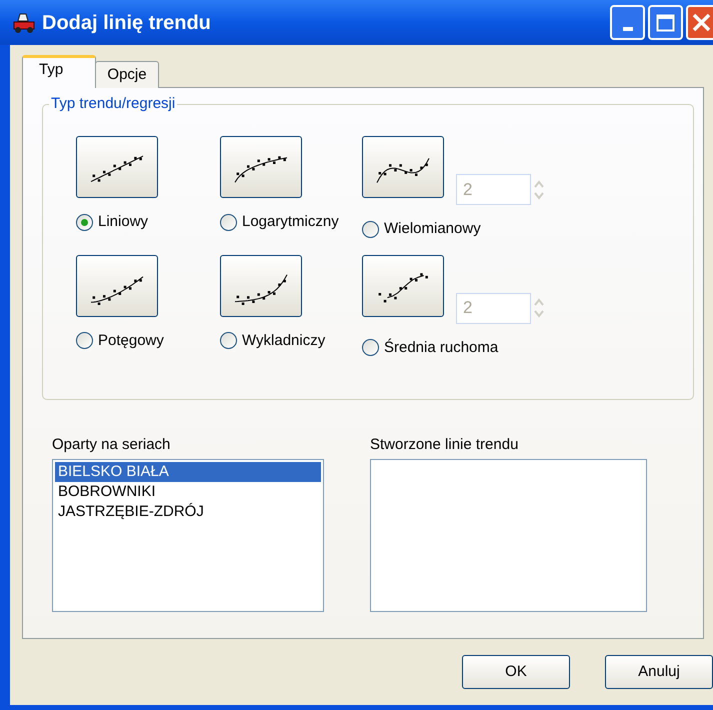 Image resolution: width=713 pixels, height=710 pixels. I want to click on radio-option: Wielomianowy, so click(457, 229).